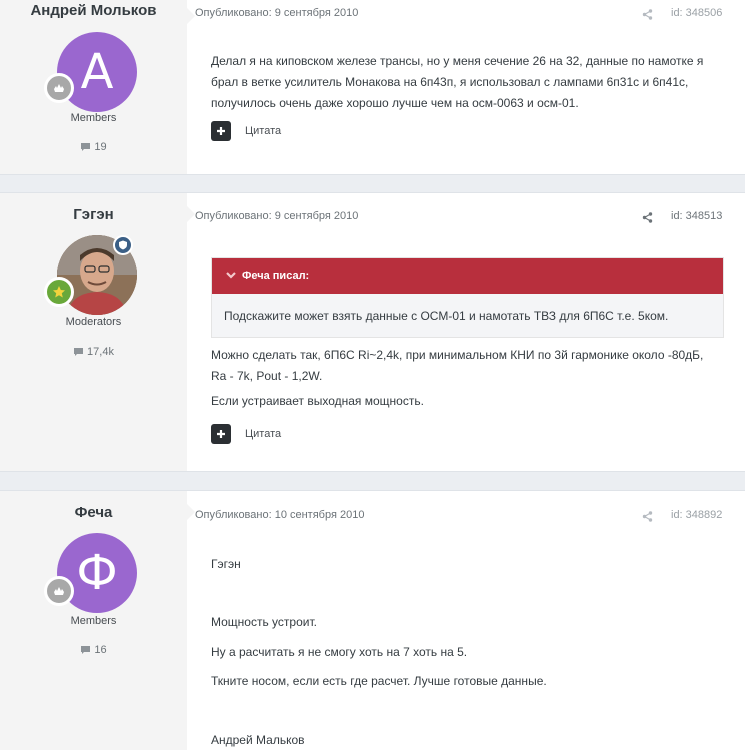 Image resolution: width=745 pixels, height=750 pixels. Describe the element at coordinates (696, 13) in the screenshot. I see `post-id: id: 348506` at that location.